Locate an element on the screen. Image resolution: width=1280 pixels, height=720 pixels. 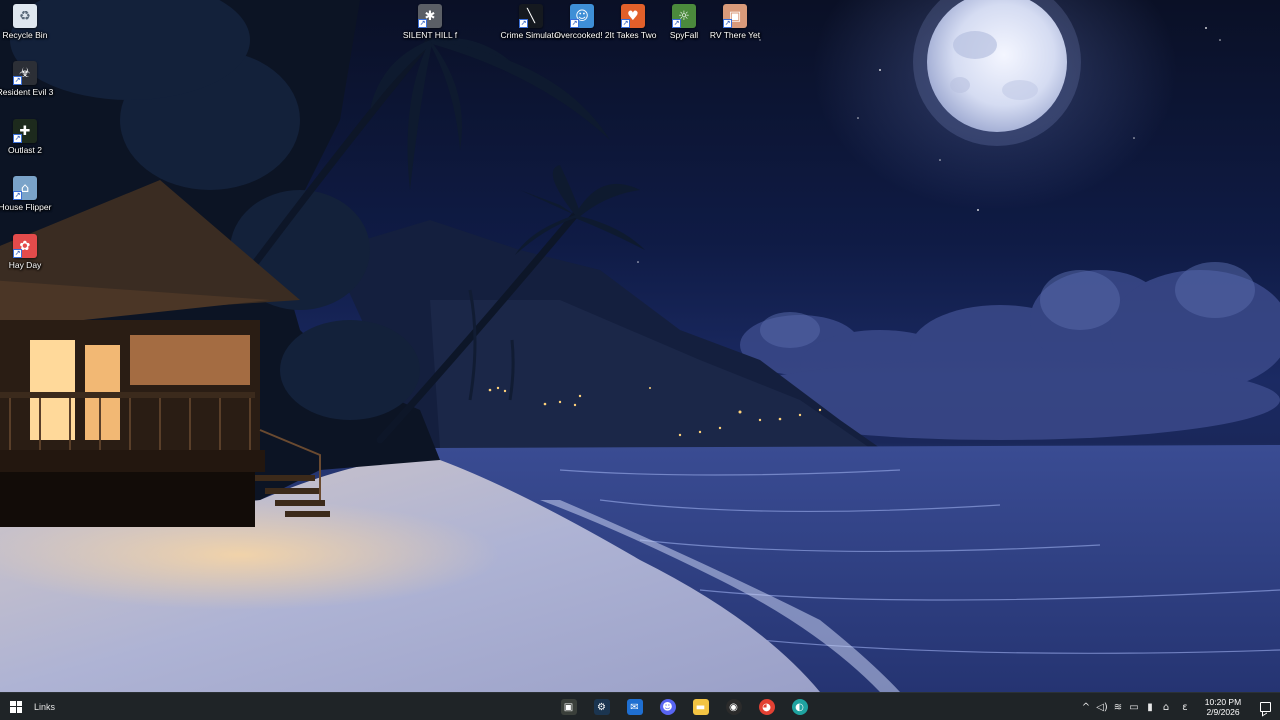
crime-simulator-icon: ╲ ↗ is located at coordinates (531, 16).